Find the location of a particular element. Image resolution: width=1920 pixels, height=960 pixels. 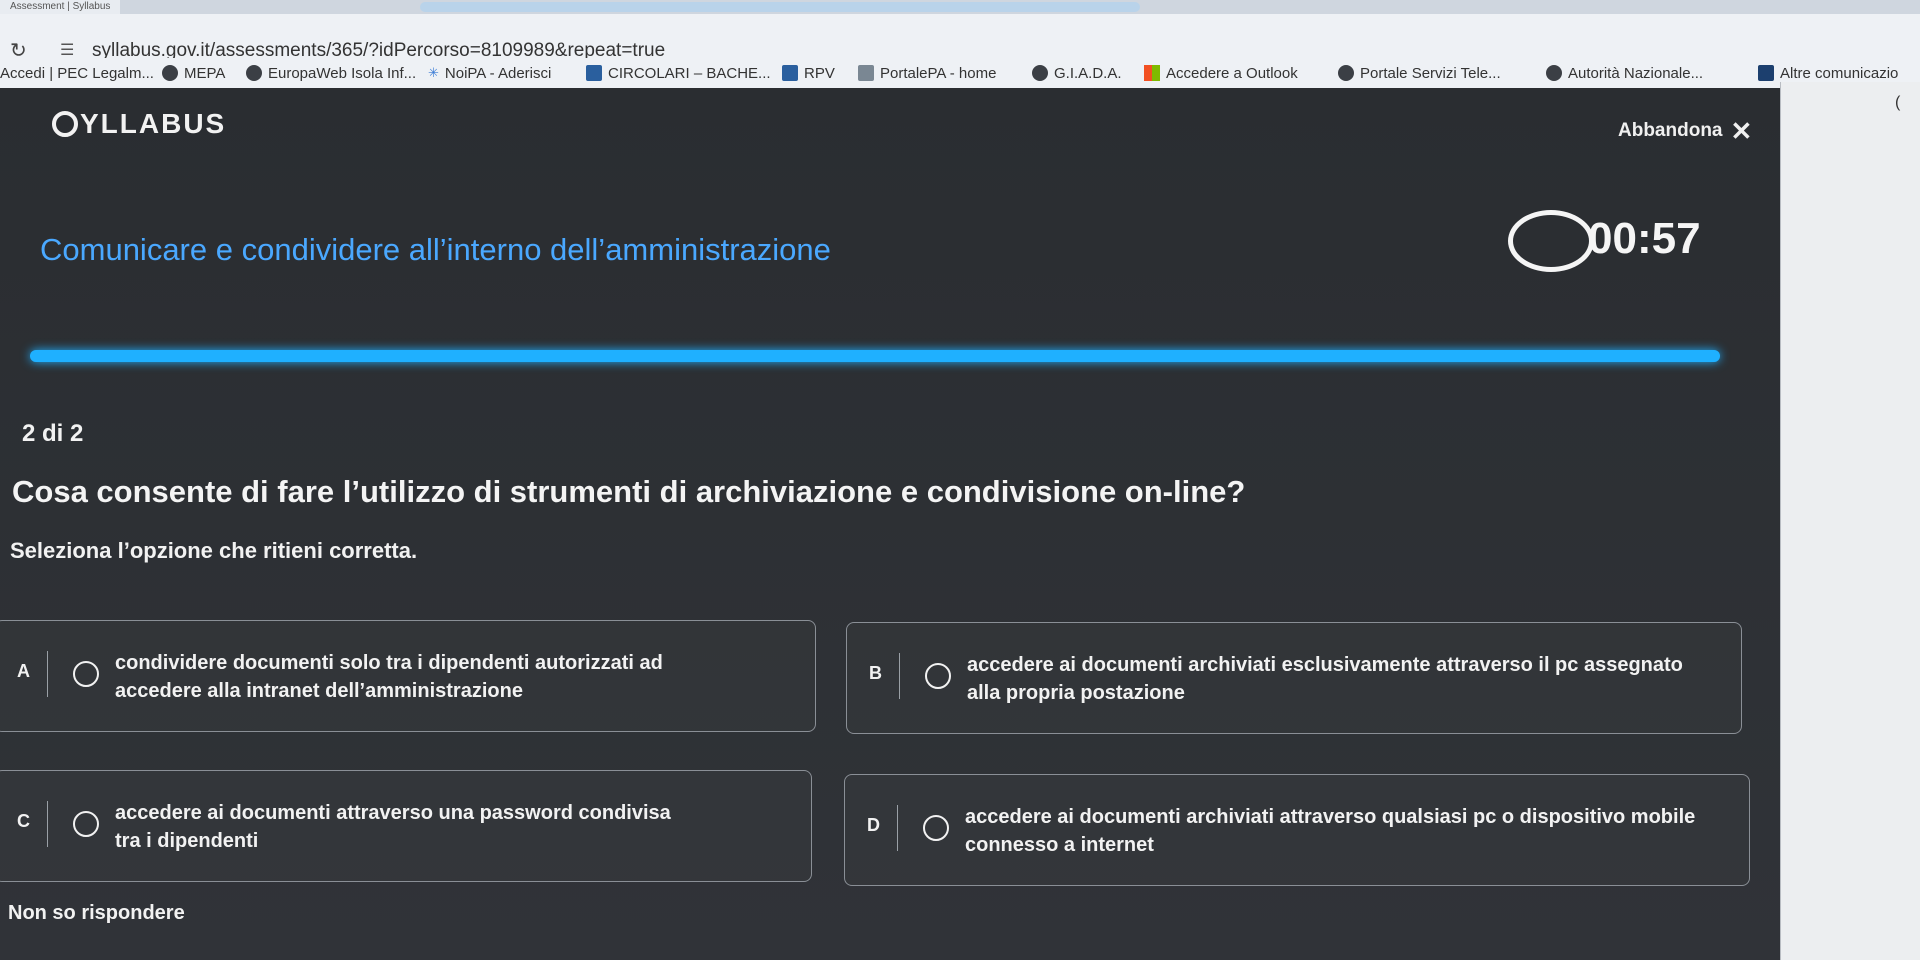

tab-strip: Assessment | Syllabus is located at coordinates (960, 7).